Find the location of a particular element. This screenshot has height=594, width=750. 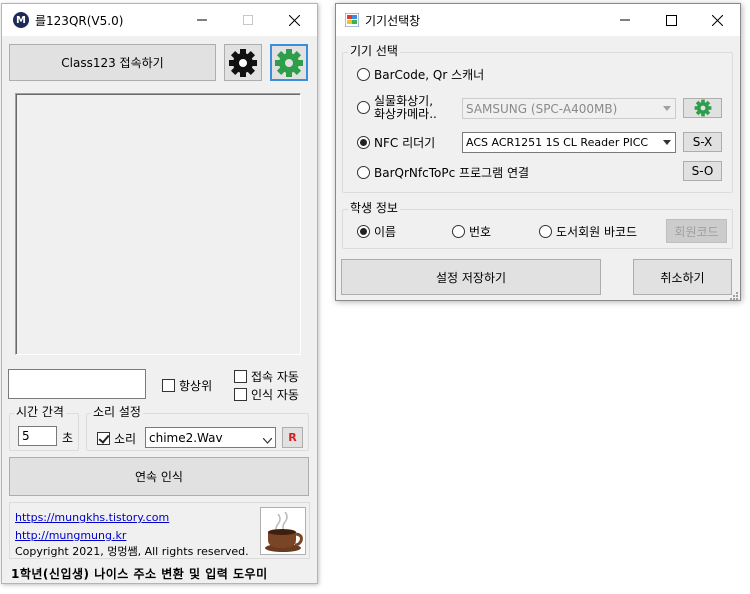

app-logo-icon: M is located at coordinates (21, 20).